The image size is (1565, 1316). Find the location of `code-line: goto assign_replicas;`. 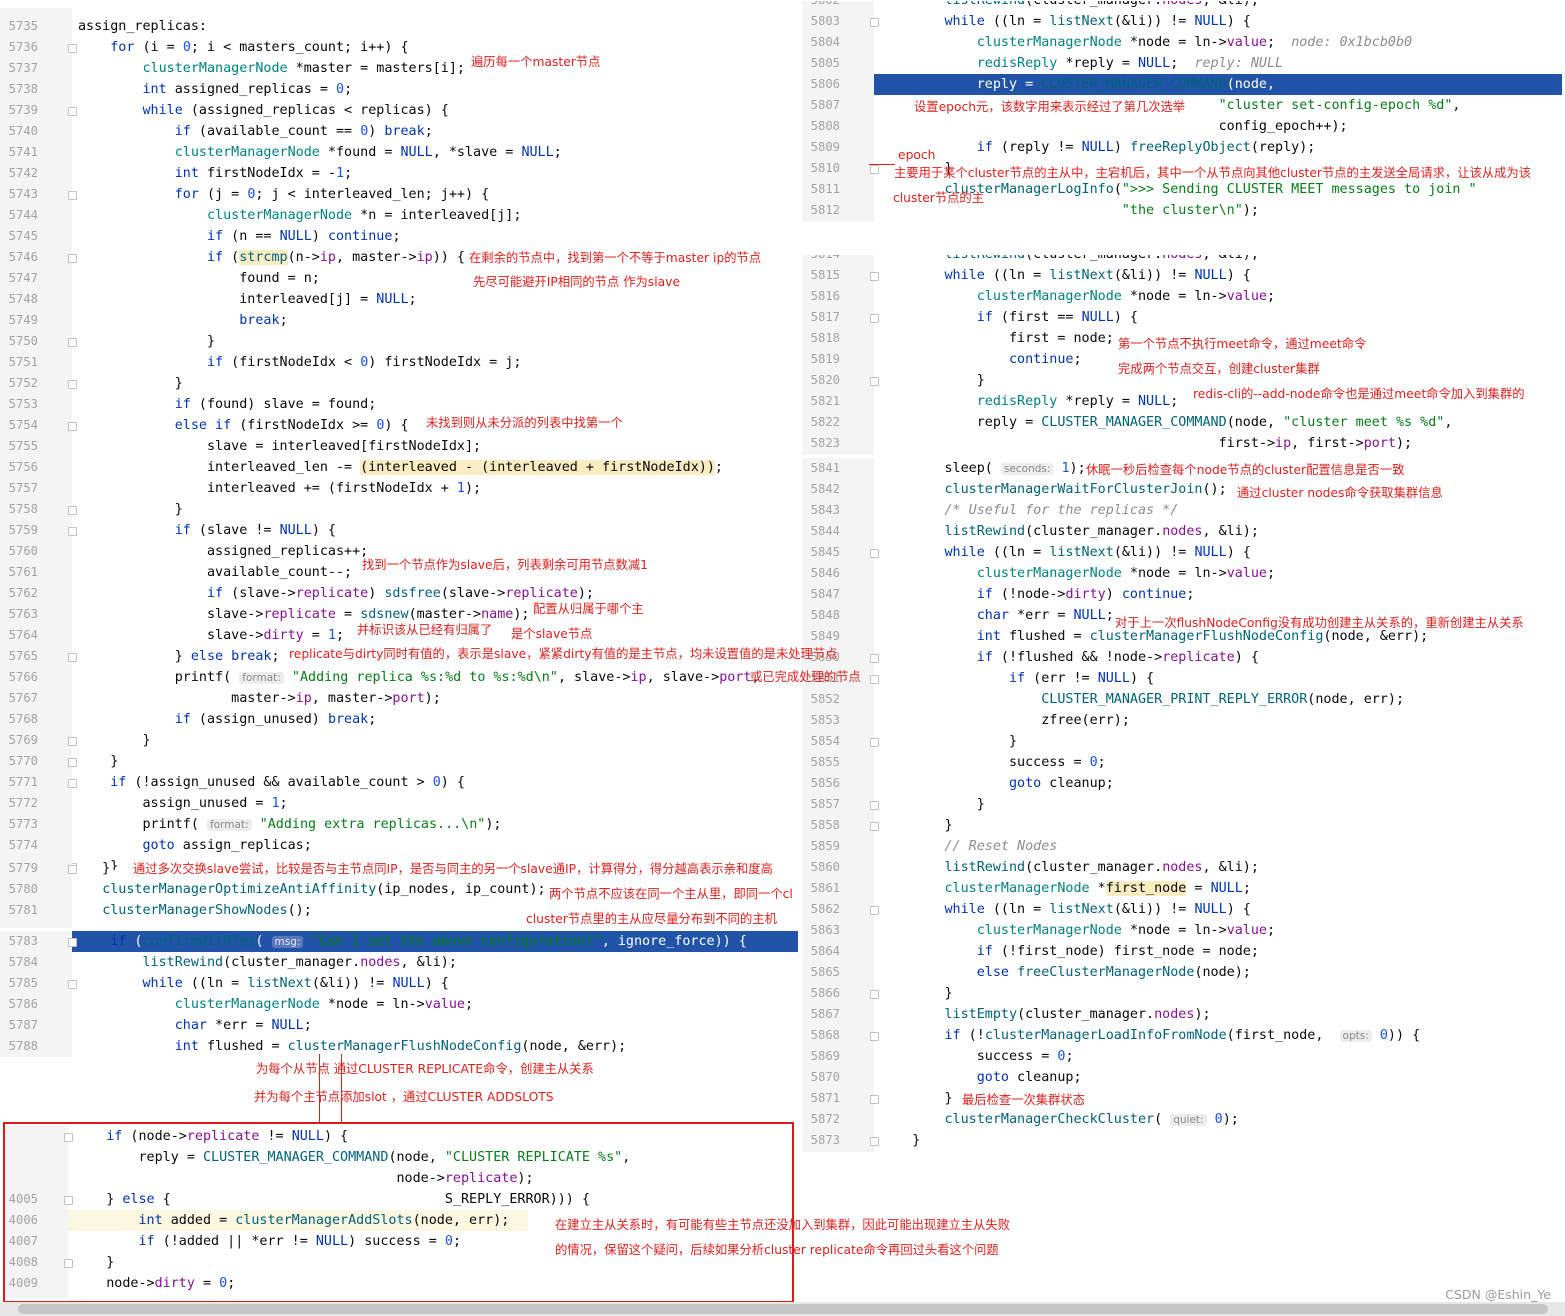

code-line: goto assign_replicas; is located at coordinates (195, 845).